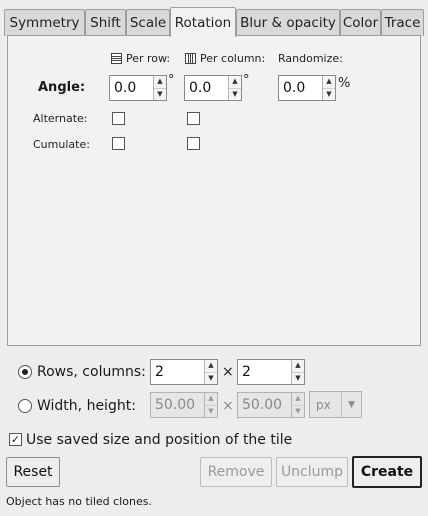  I want to click on tab-symmetry: Symmetry, so click(44, 22).